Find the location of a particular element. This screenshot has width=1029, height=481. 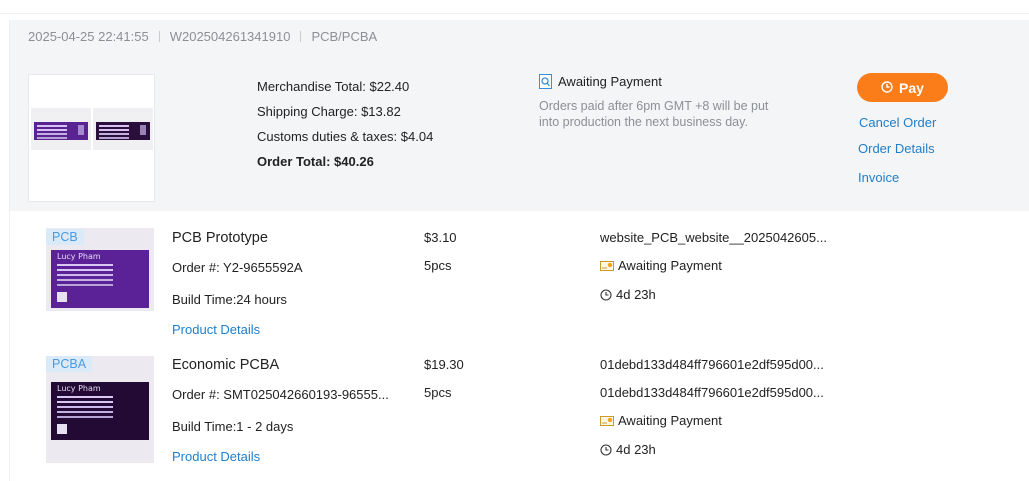

invoice-link: Invoice is located at coordinates (878, 177).